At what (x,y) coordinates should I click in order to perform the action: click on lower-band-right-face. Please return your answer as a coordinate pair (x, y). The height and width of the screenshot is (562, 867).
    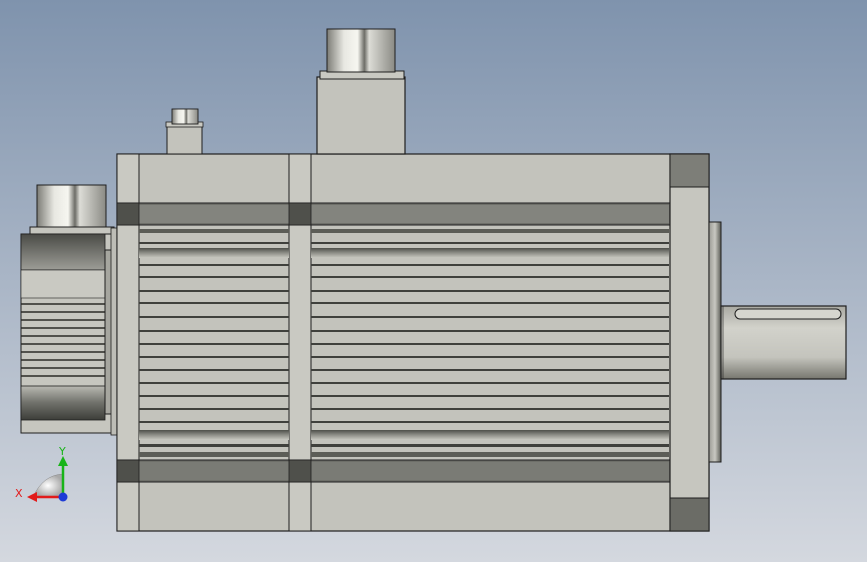
    Looking at the image, I should click on (490, 471).